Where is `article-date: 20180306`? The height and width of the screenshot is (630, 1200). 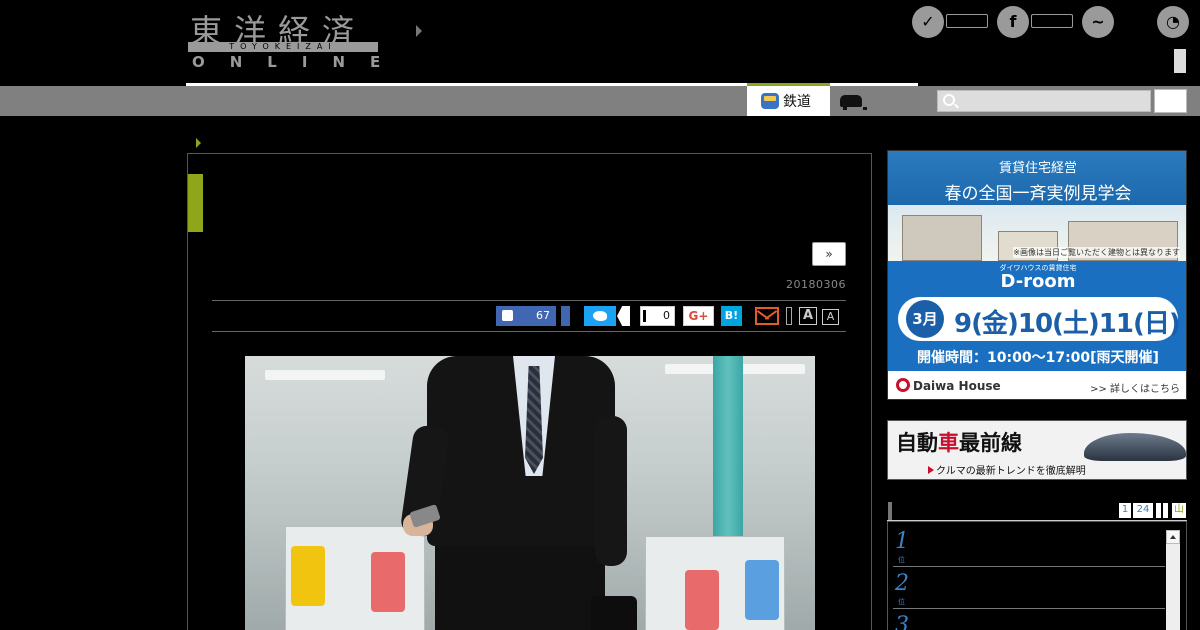
article-date: 20180306 is located at coordinates (816, 284).